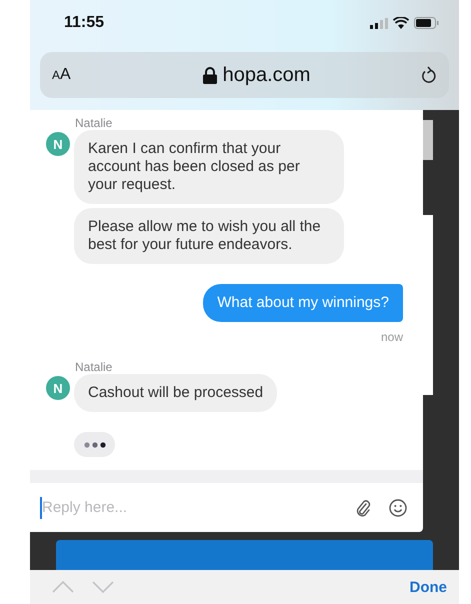 This screenshot has width=471, height=604. What do you see at coordinates (398, 507) in the screenshot?
I see `emoji-icon` at bounding box center [398, 507].